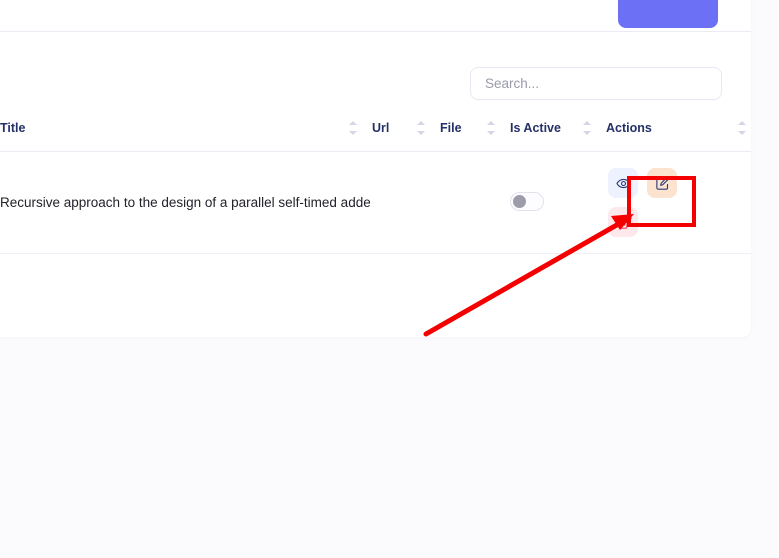  I want to click on column-header-is-active: Is Active, so click(558, 128).